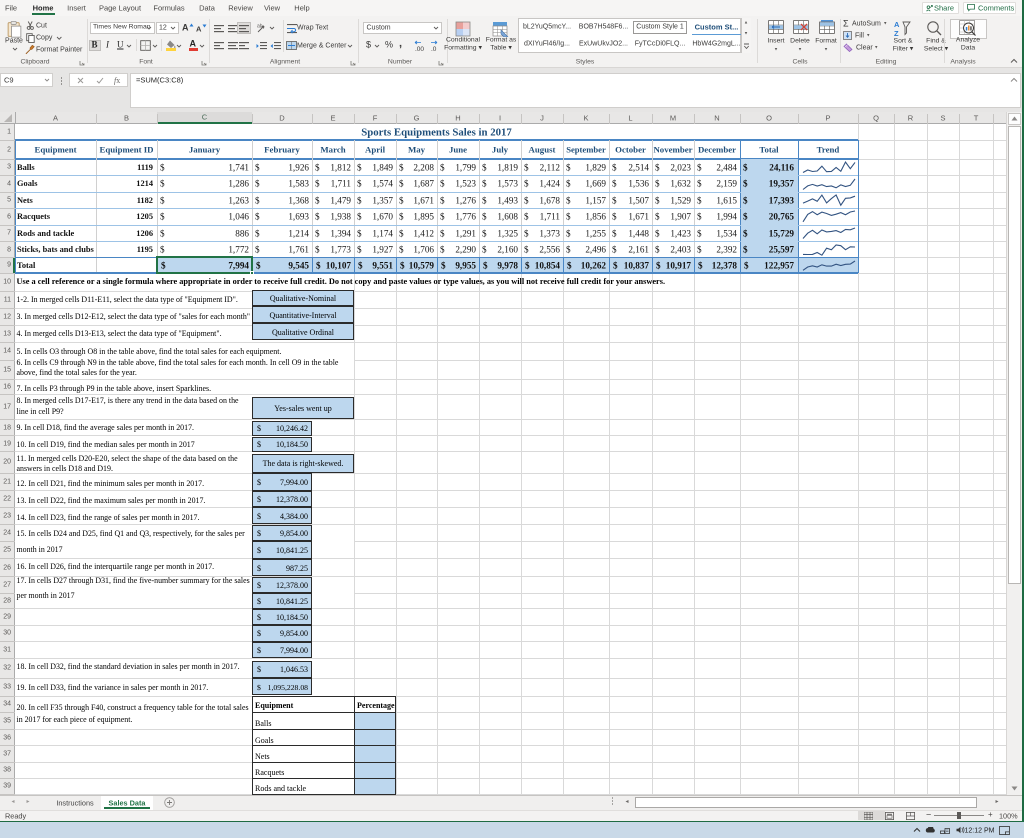 Image resolution: width=1024 pixels, height=838 pixels. I want to click on svg-text: A, so click(897, 24).